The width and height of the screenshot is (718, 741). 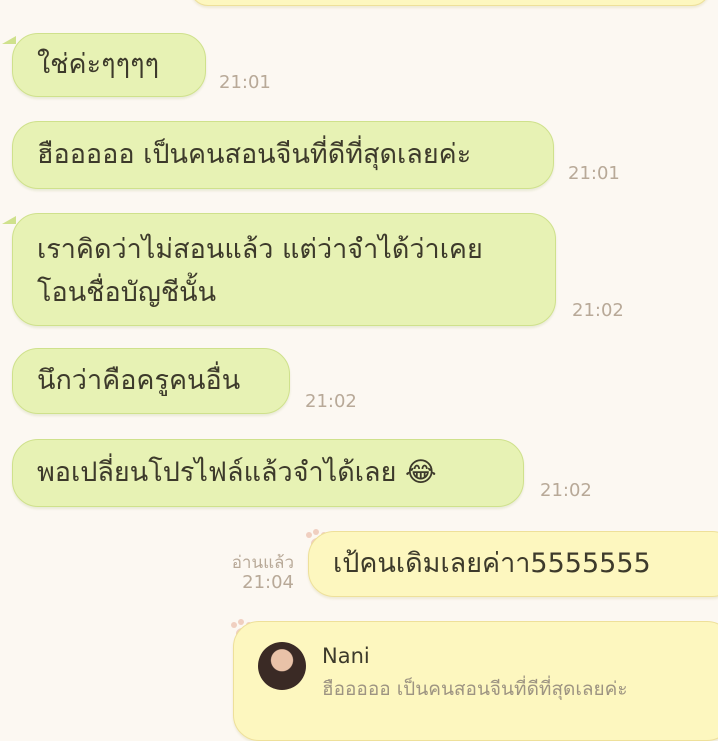 I want to click on message-bubble: ฮือออออ เป็นคนสอนจีนที่ดีที่สุดเลยค่ะ, so click(x=283, y=155).